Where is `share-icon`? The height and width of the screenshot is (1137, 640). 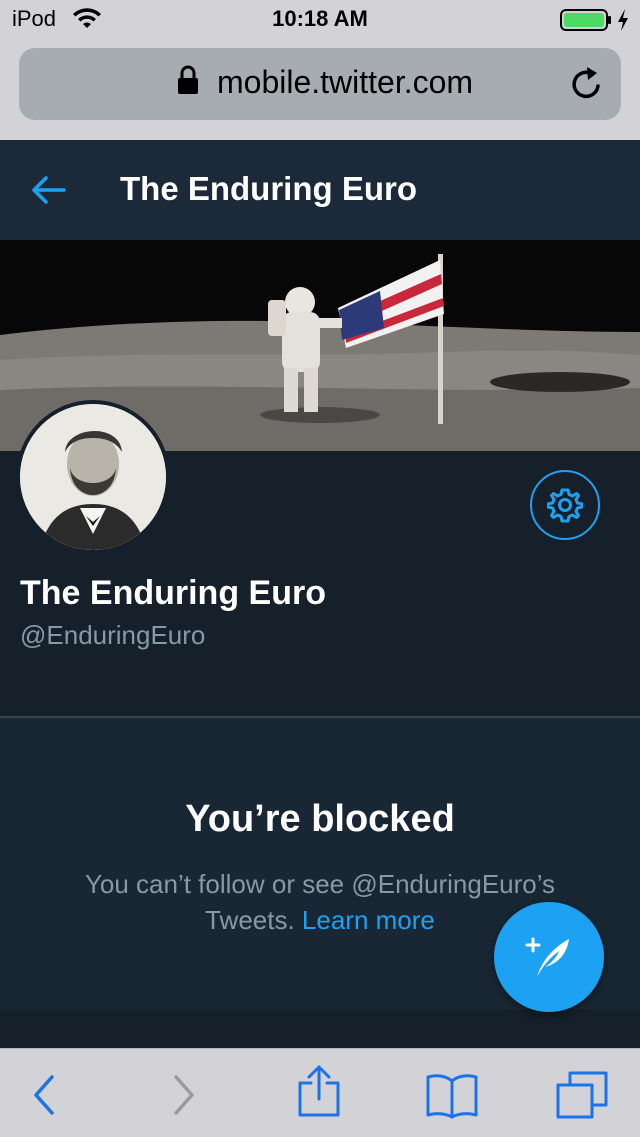 share-icon is located at coordinates (319, 1091).